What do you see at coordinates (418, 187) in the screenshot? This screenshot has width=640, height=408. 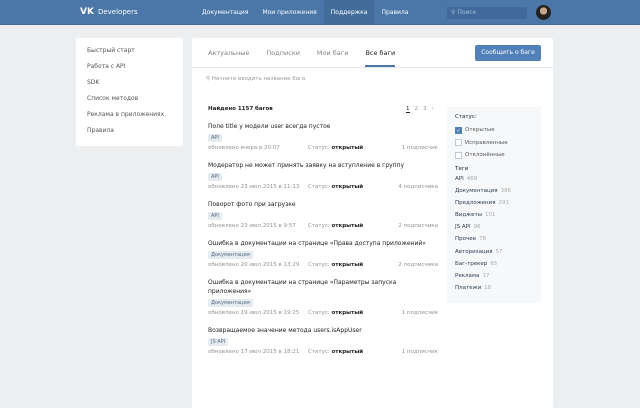 I see `bug-subscribers: 4 подписчика` at bounding box center [418, 187].